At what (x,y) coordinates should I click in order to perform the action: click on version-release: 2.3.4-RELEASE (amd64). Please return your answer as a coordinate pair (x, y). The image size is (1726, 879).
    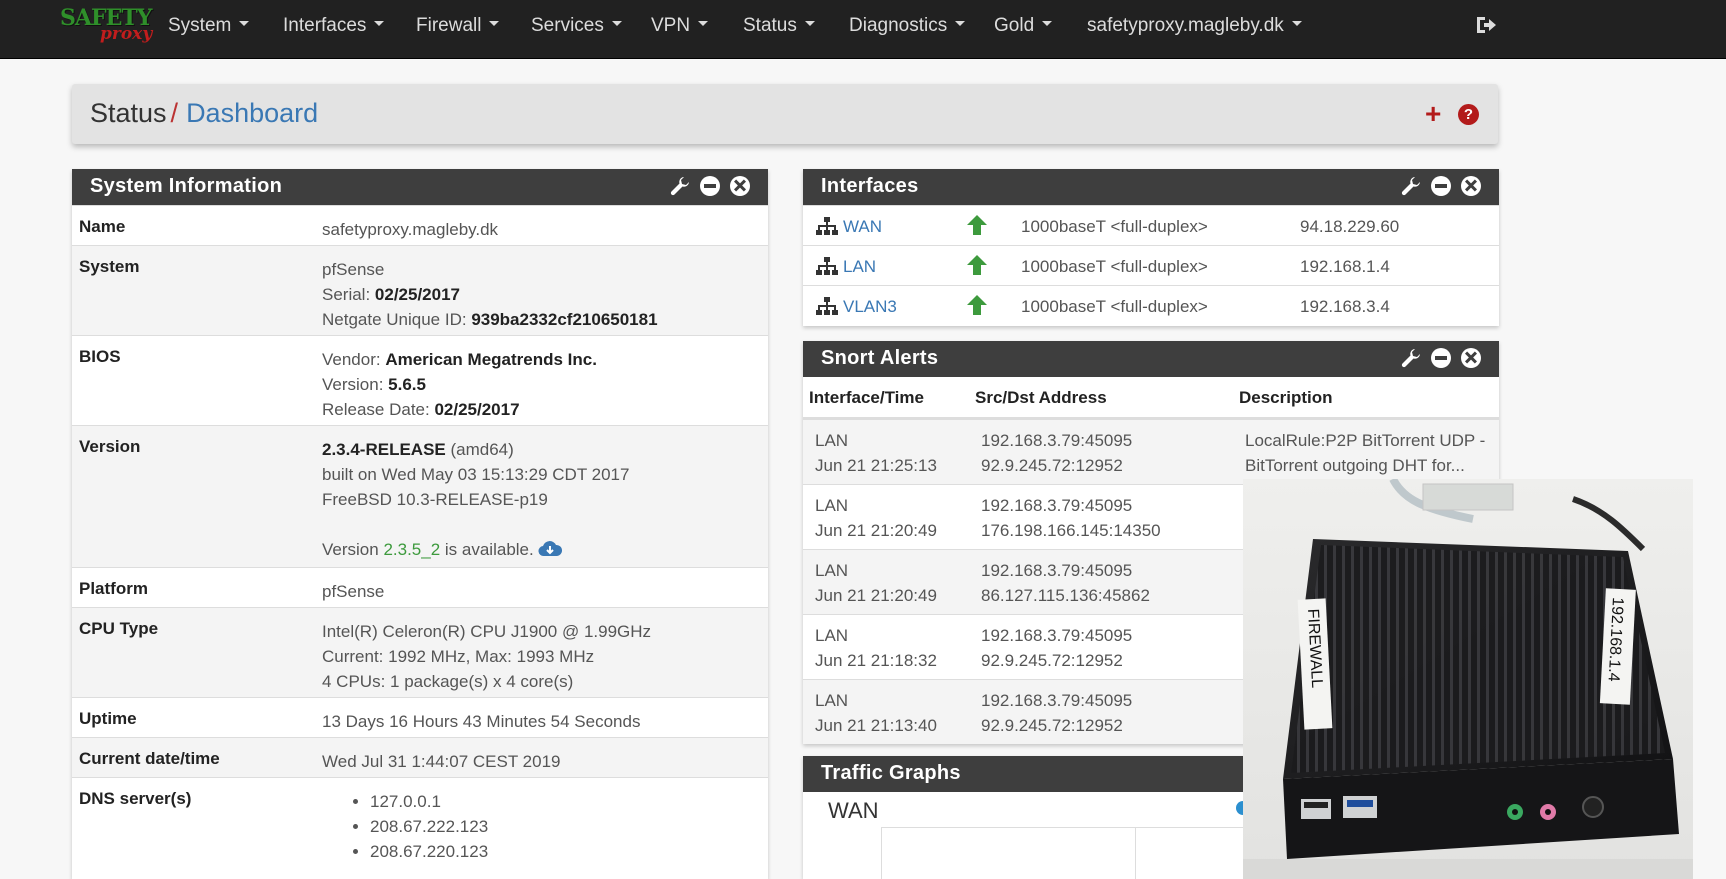
    Looking at the image, I should click on (475, 449).